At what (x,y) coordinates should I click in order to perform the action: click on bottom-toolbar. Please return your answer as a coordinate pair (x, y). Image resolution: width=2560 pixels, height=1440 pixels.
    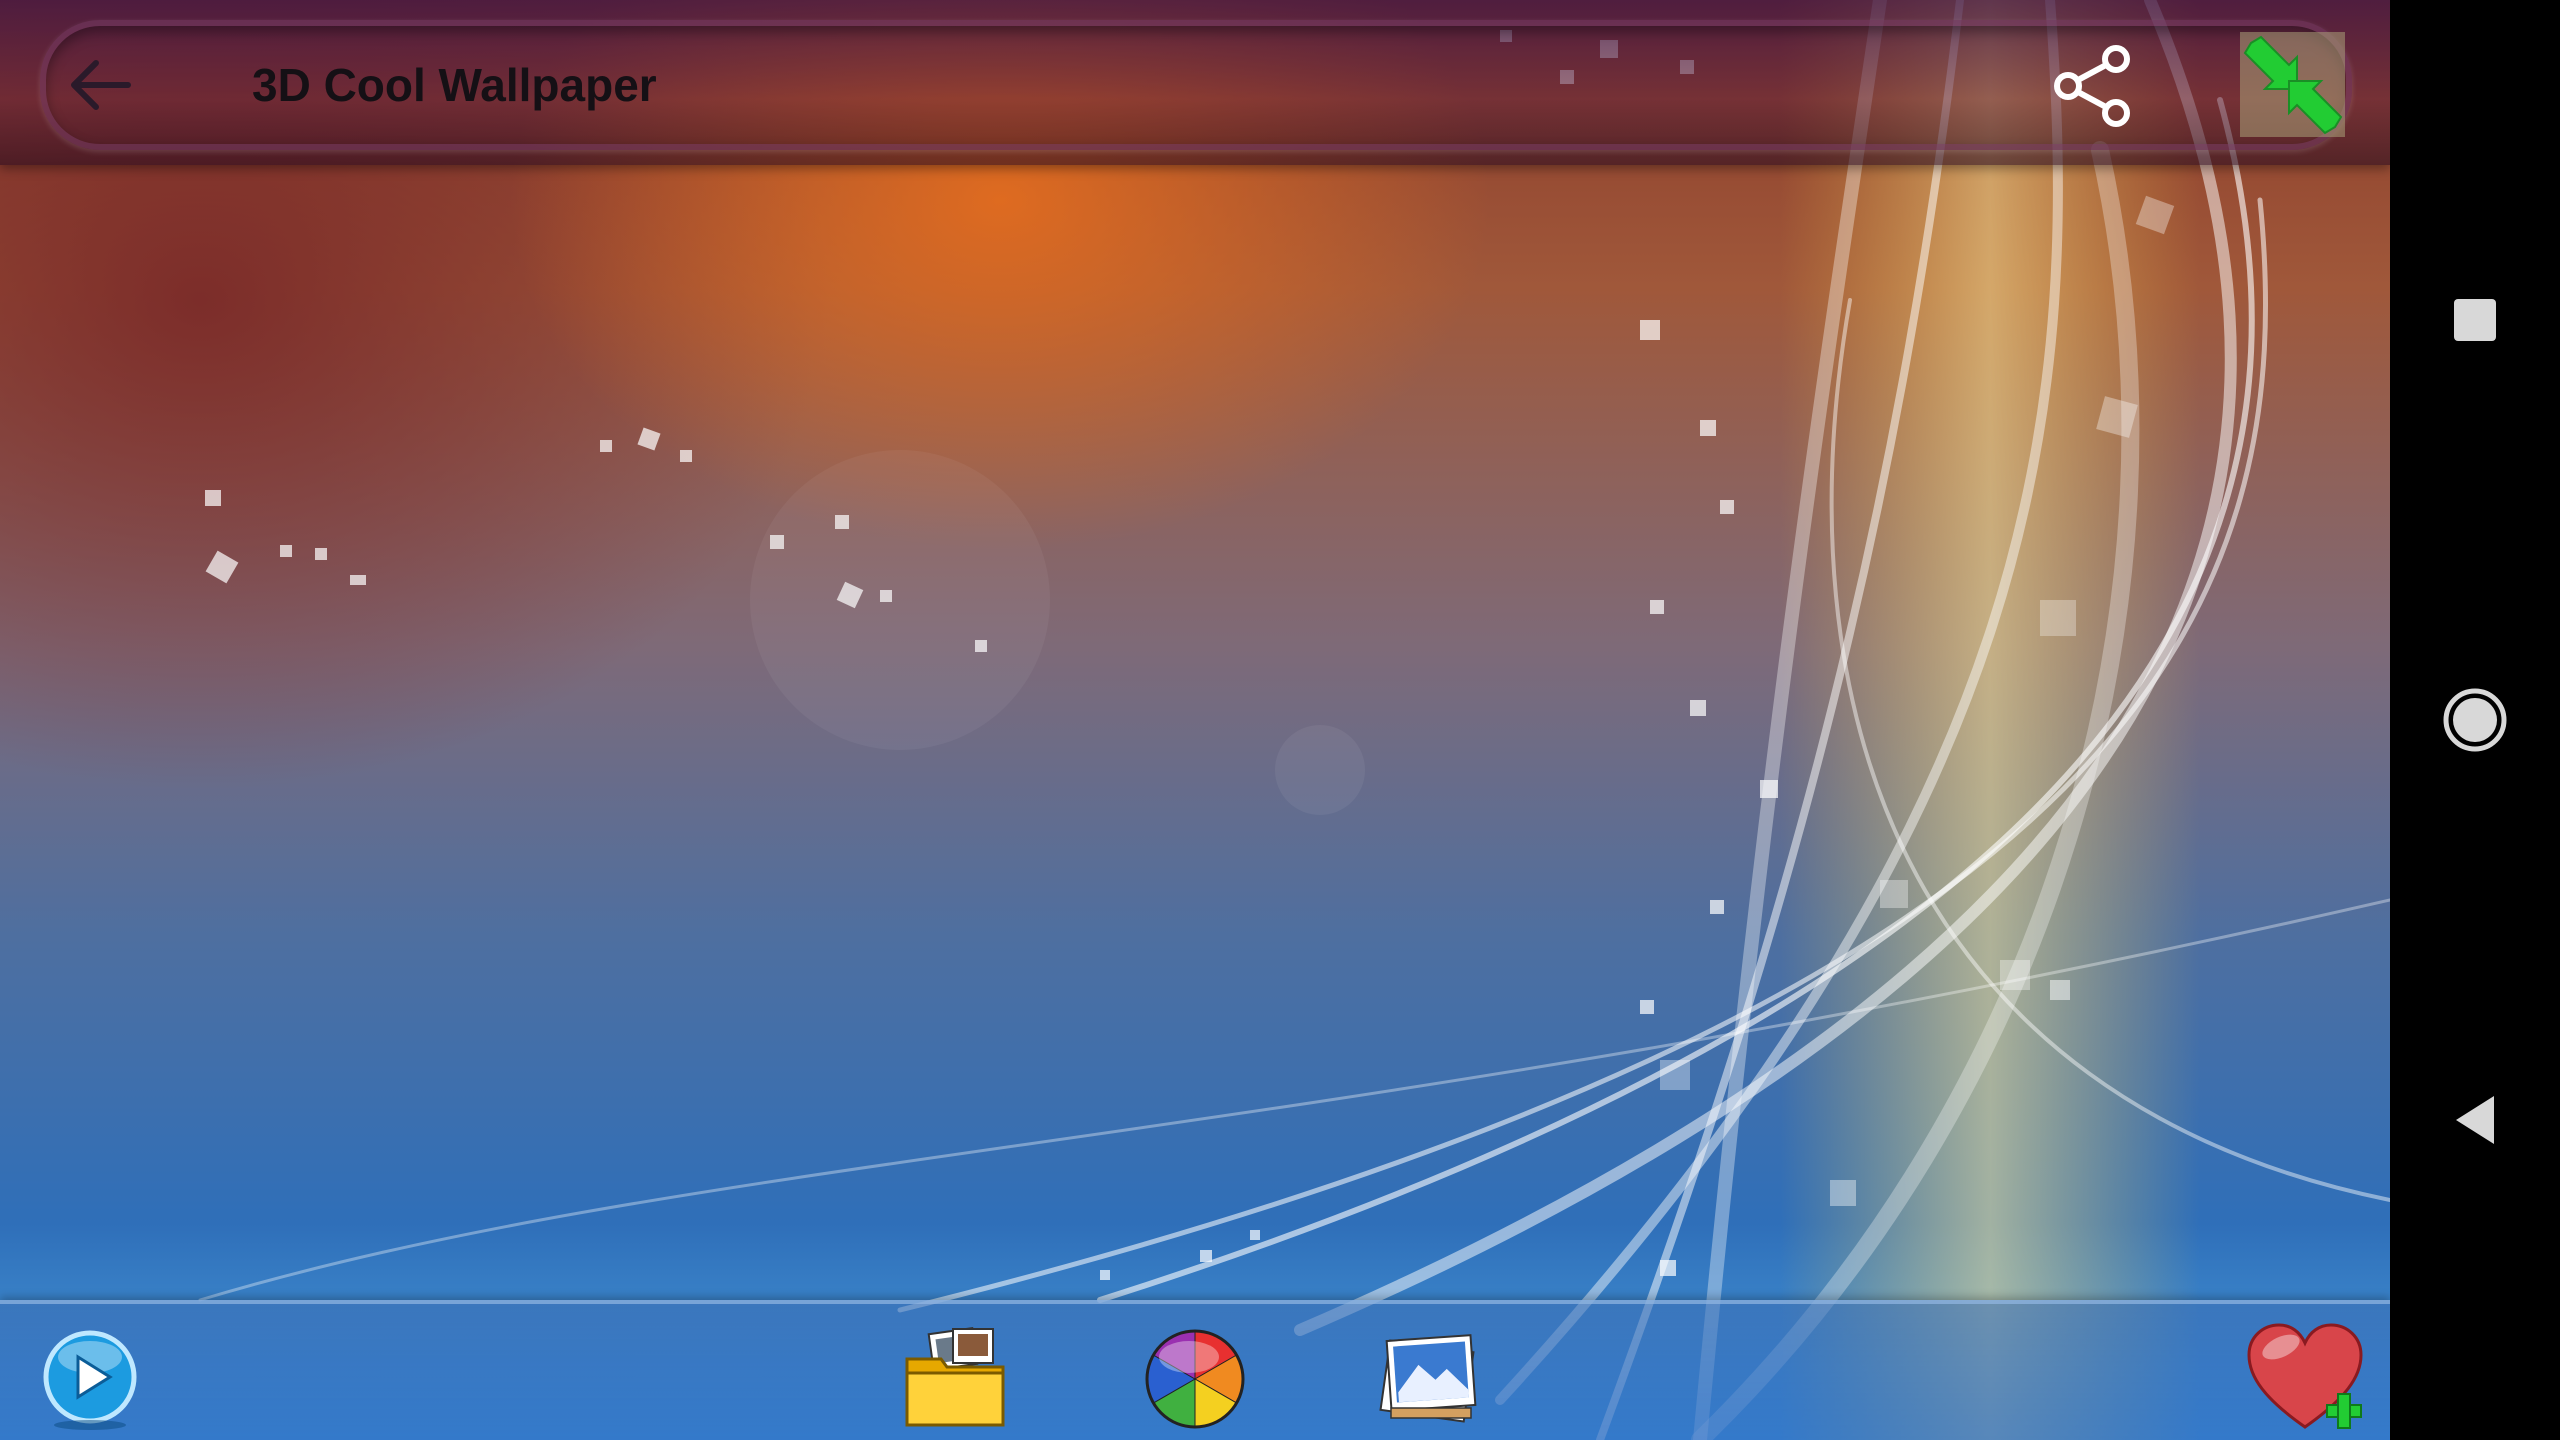
    Looking at the image, I should click on (1195, 1370).